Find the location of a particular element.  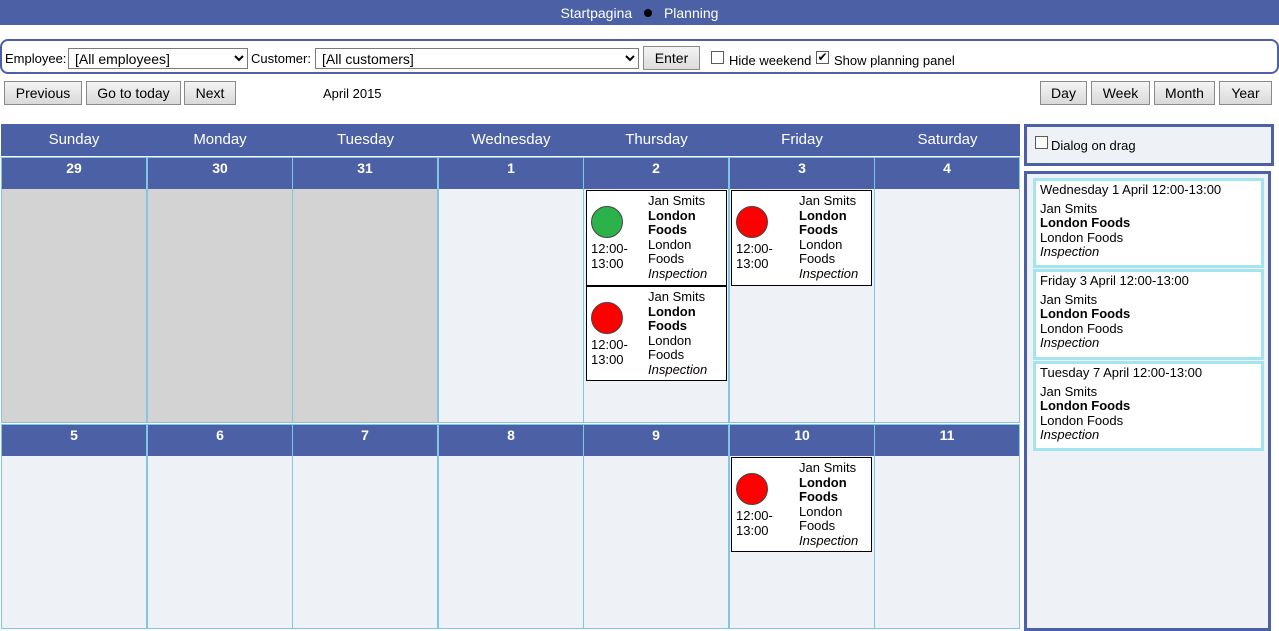

day-cell: 11 is located at coordinates (947, 526).